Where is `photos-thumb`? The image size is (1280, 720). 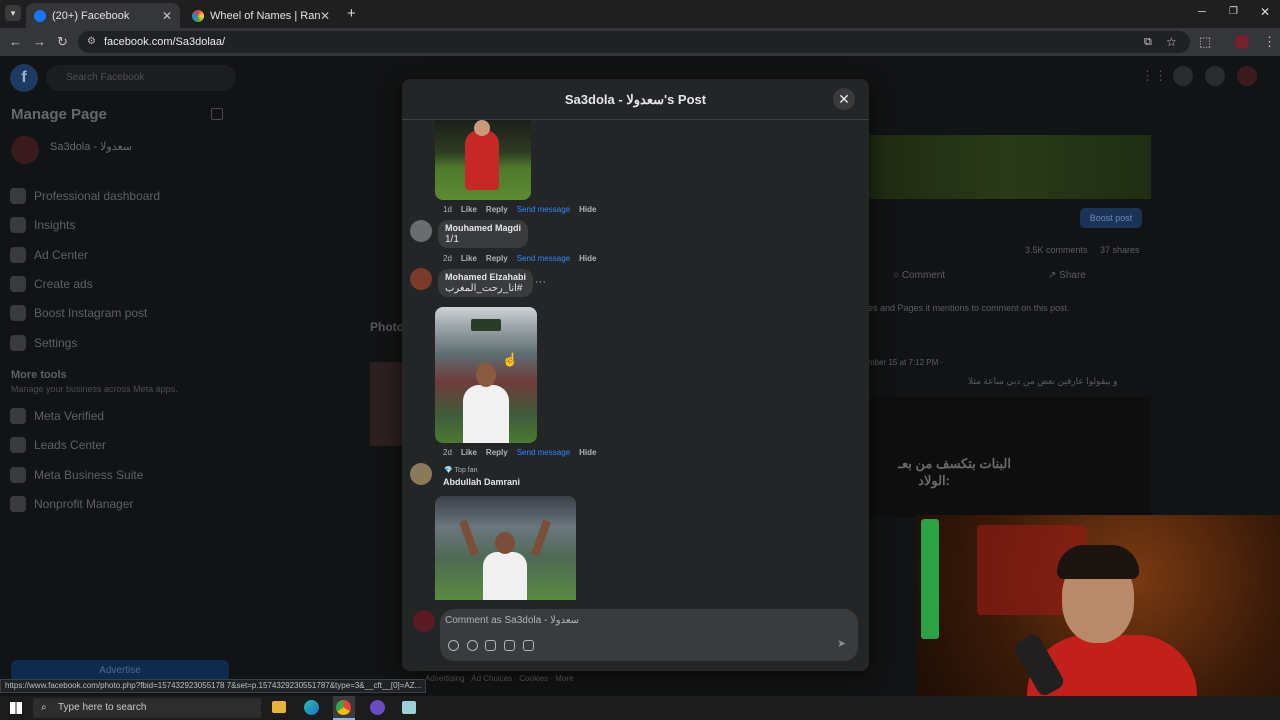
photos-thumb is located at coordinates (386, 404).